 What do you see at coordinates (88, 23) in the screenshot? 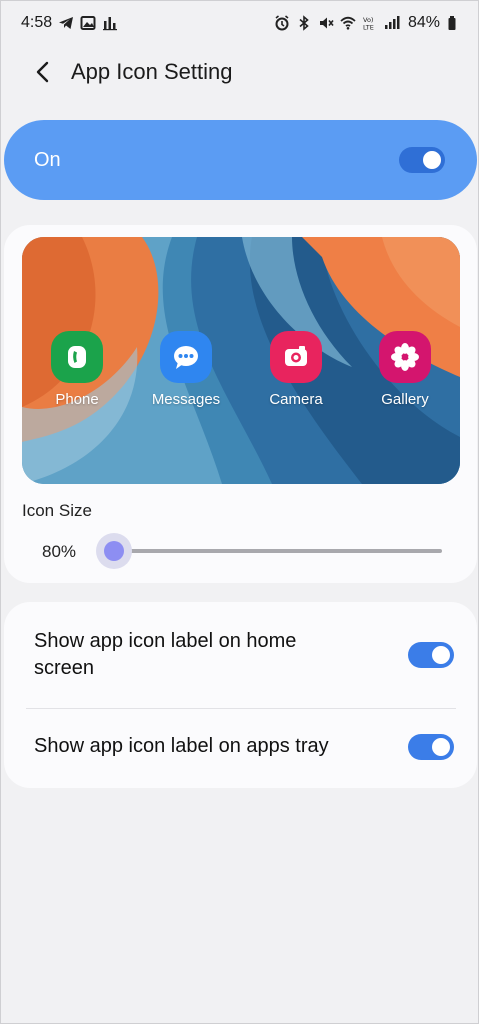
I see `gallery-notification-icon` at bounding box center [88, 23].